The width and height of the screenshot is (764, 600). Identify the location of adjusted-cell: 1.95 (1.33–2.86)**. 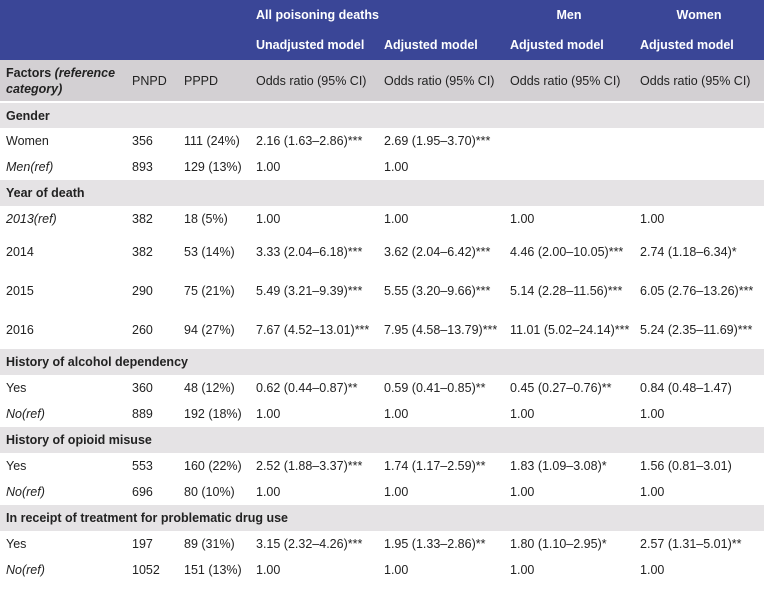
(435, 544).